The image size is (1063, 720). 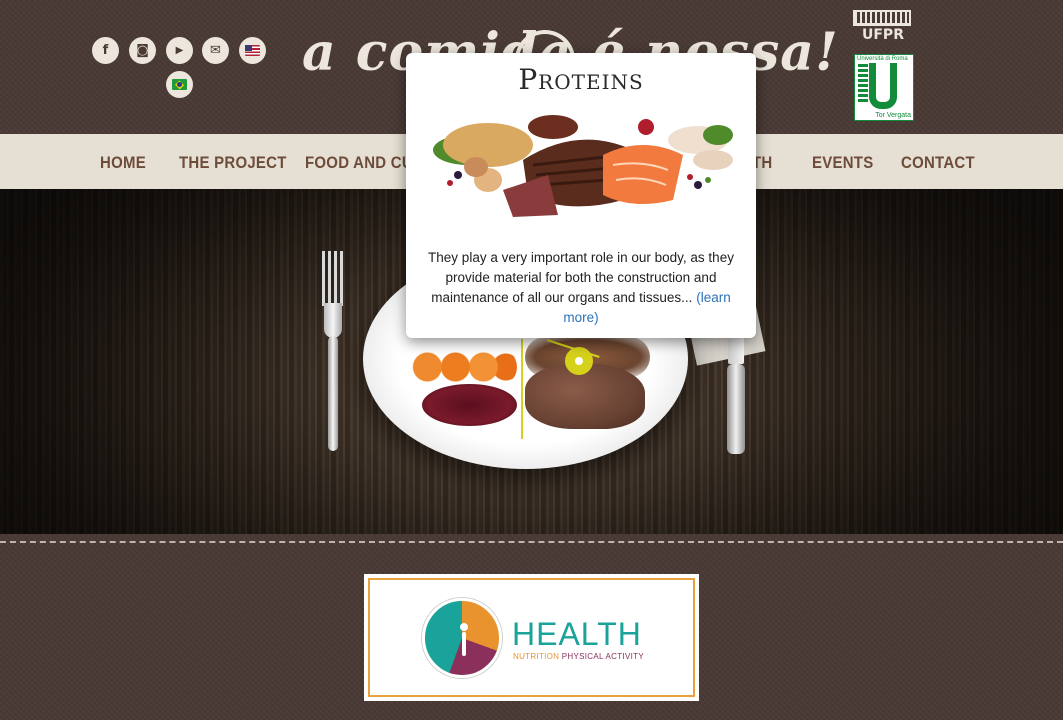 I want to click on health-subtitle: NUTRITION PHYSICAL ACTIVITY, so click(x=578, y=656).